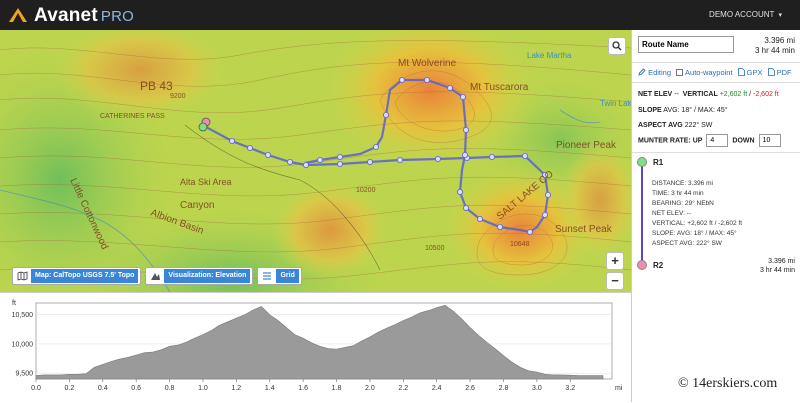 This screenshot has width=800, height=403. I want to click on map-label-pb43: PB 43, so click(156, 86).